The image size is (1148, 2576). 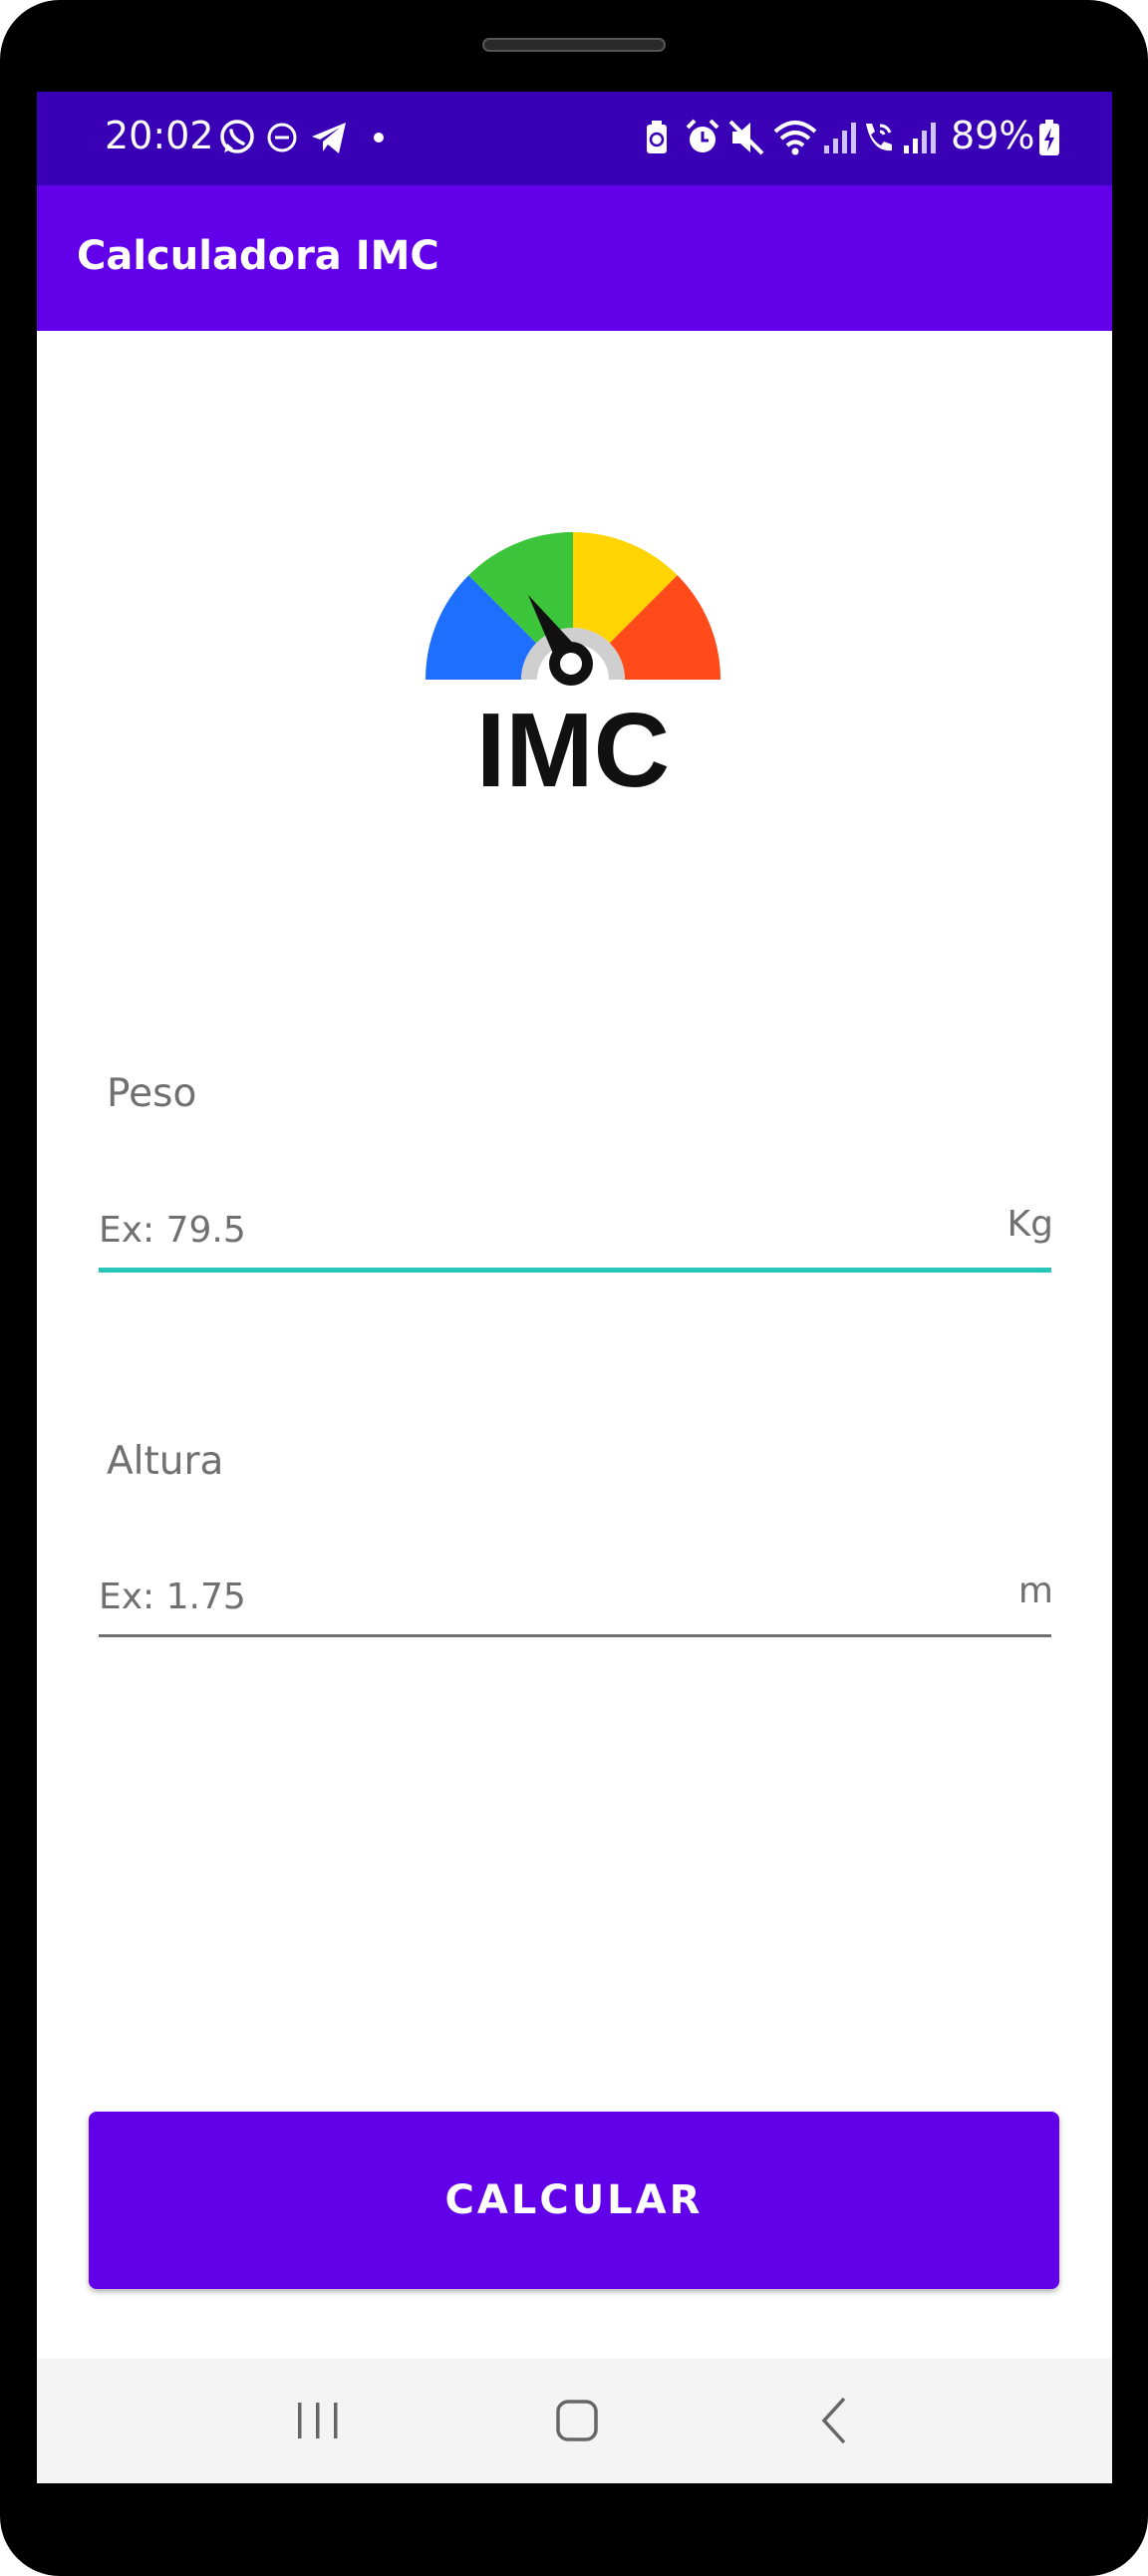 What do you see at coordinates (657, 137) in the screenshot?
I see `battery-saver-icon` at bounding box center [657, 137].